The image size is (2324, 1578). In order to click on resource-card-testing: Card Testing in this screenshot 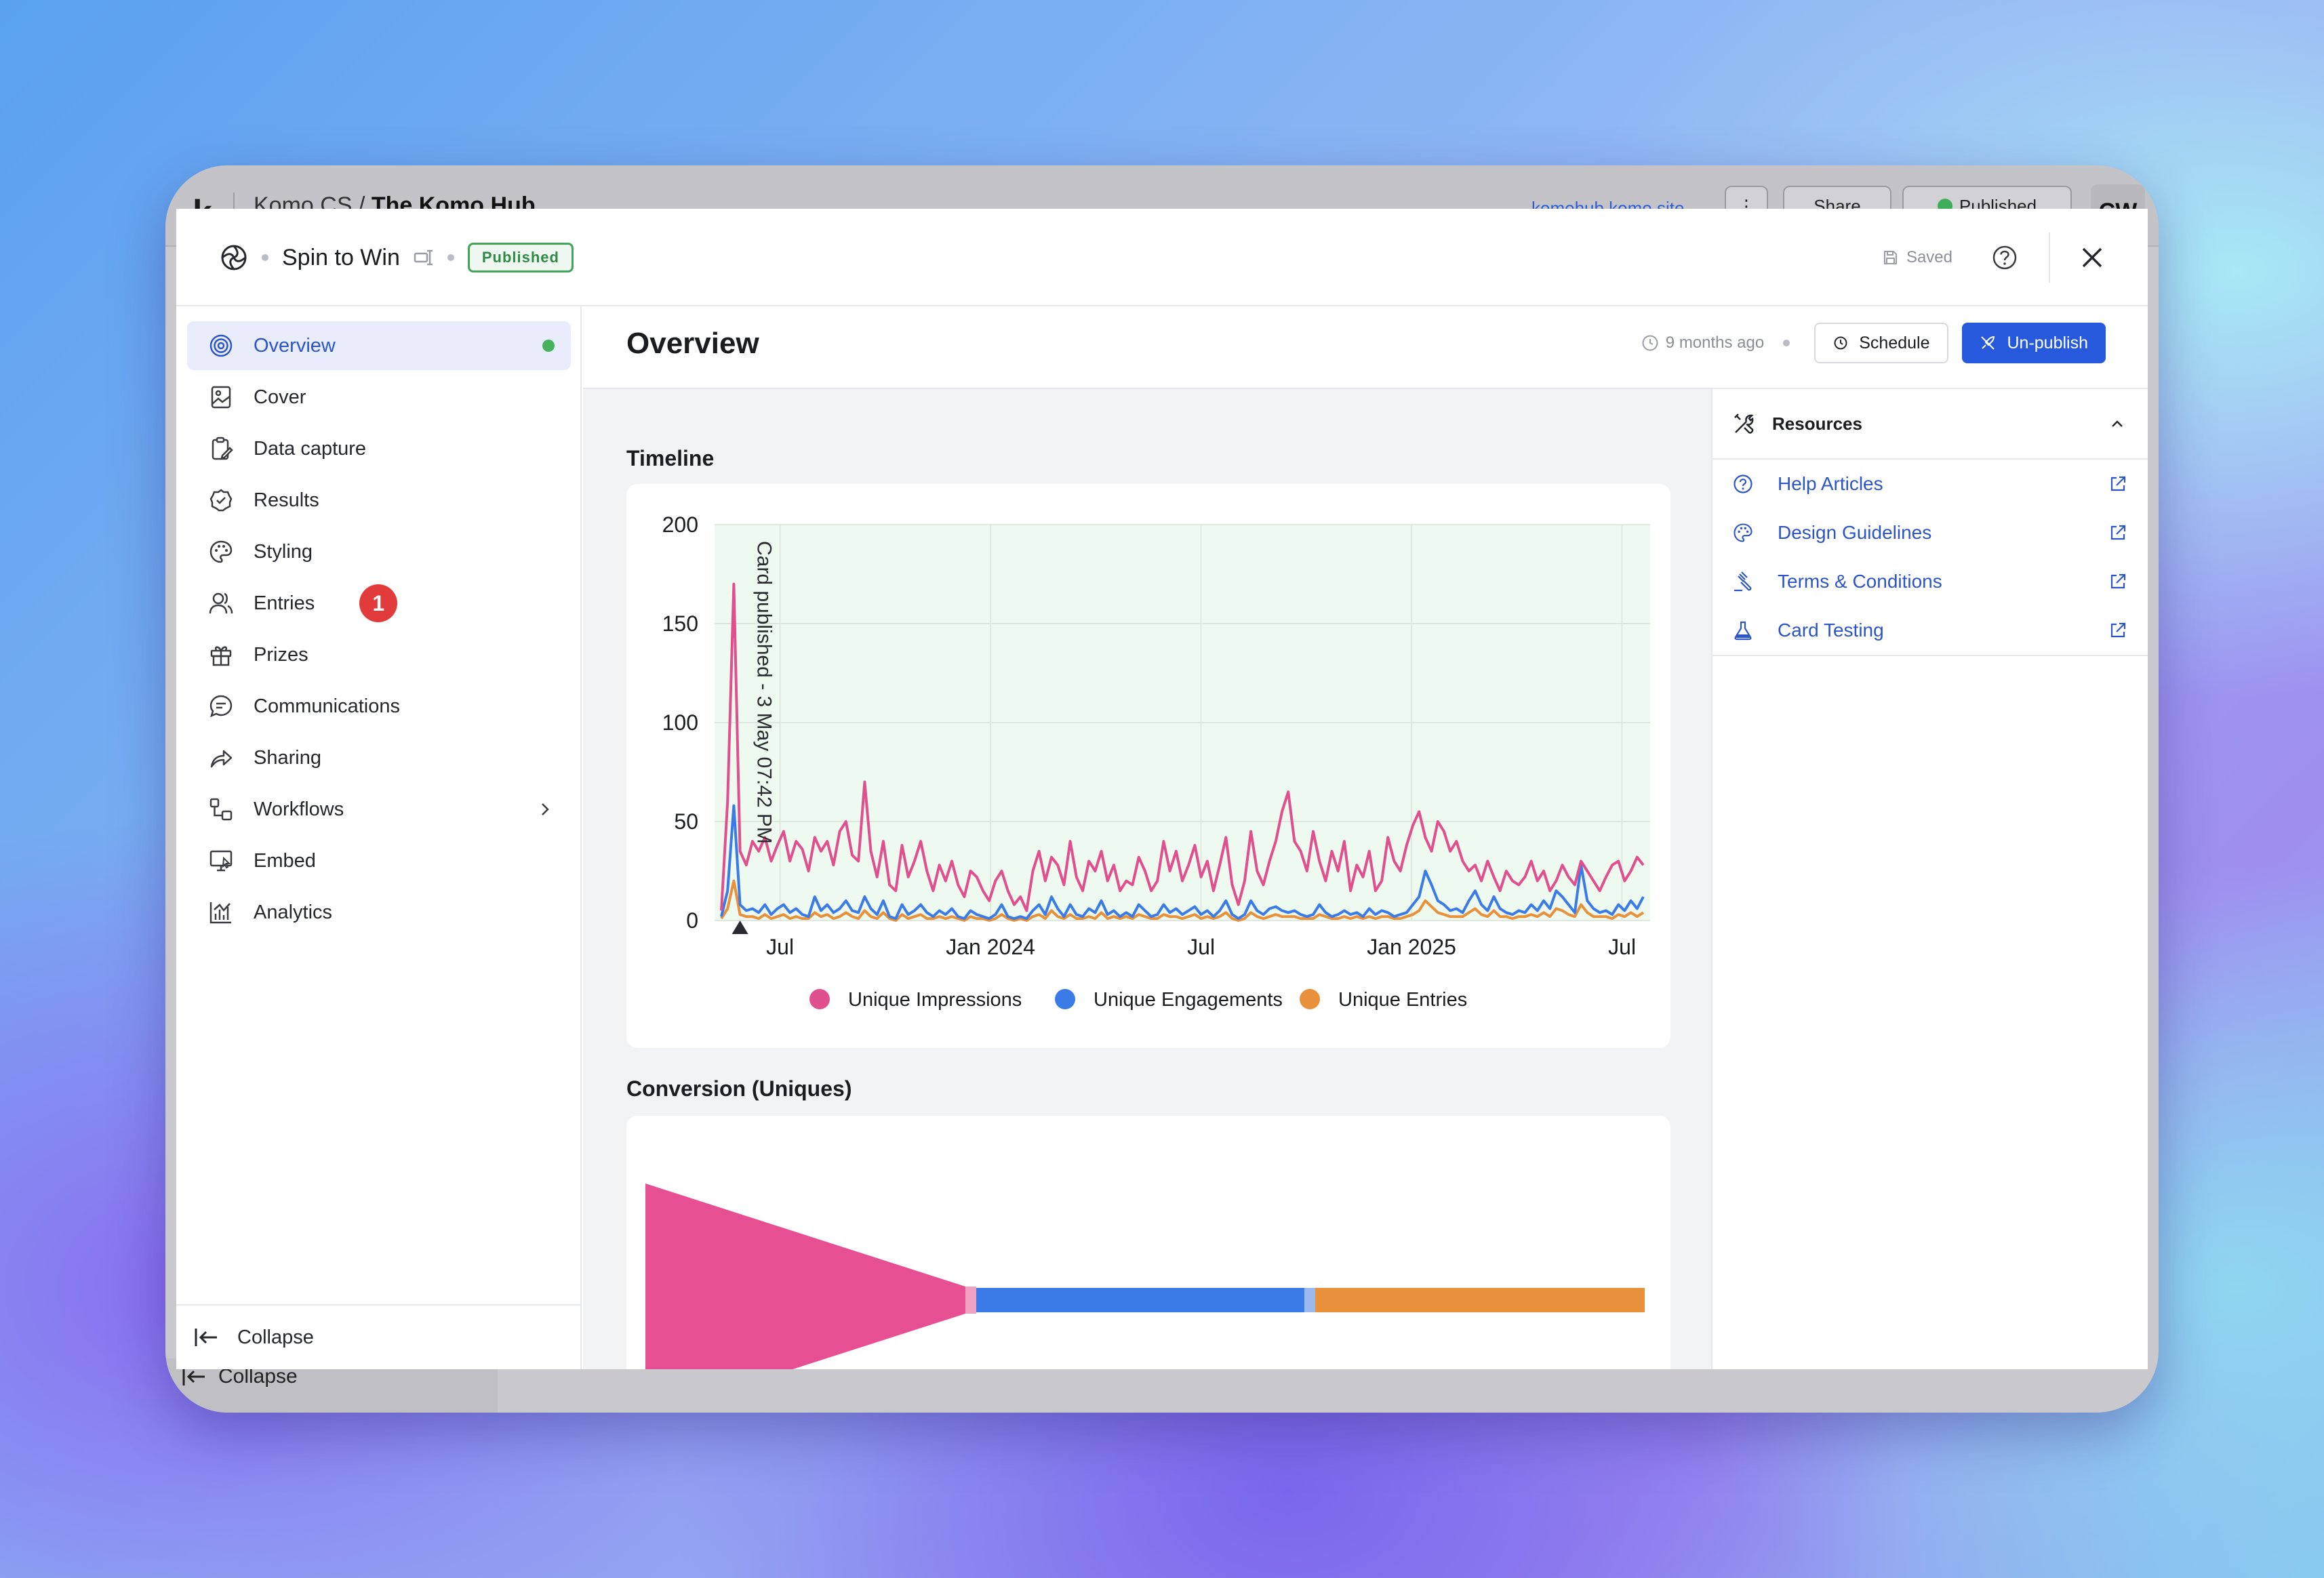, I will do `click(1930, 630)`.